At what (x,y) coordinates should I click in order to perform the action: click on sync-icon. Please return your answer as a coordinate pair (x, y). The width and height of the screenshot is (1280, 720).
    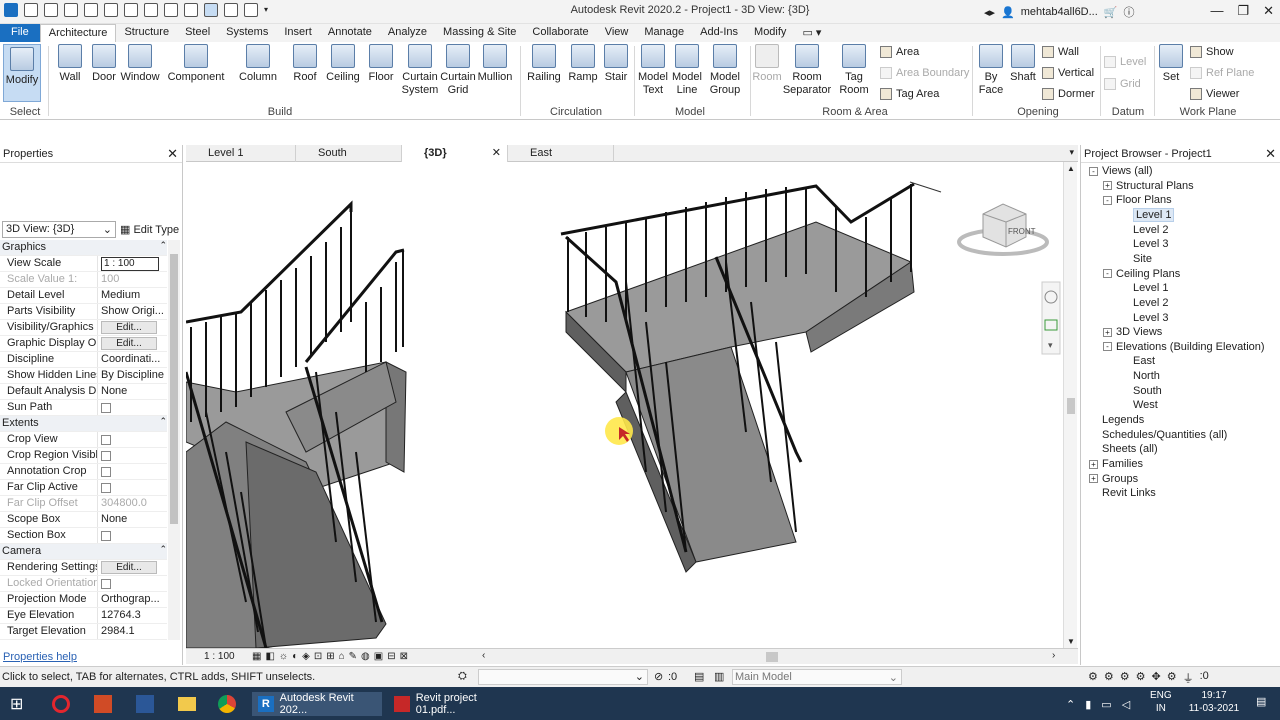
    Looking at the image, I should click on (71, 10).